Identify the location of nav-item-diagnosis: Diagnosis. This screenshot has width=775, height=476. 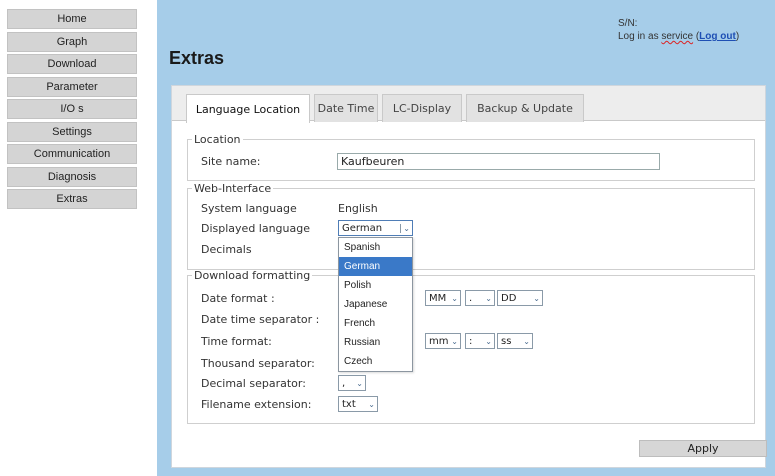
(72, 176).